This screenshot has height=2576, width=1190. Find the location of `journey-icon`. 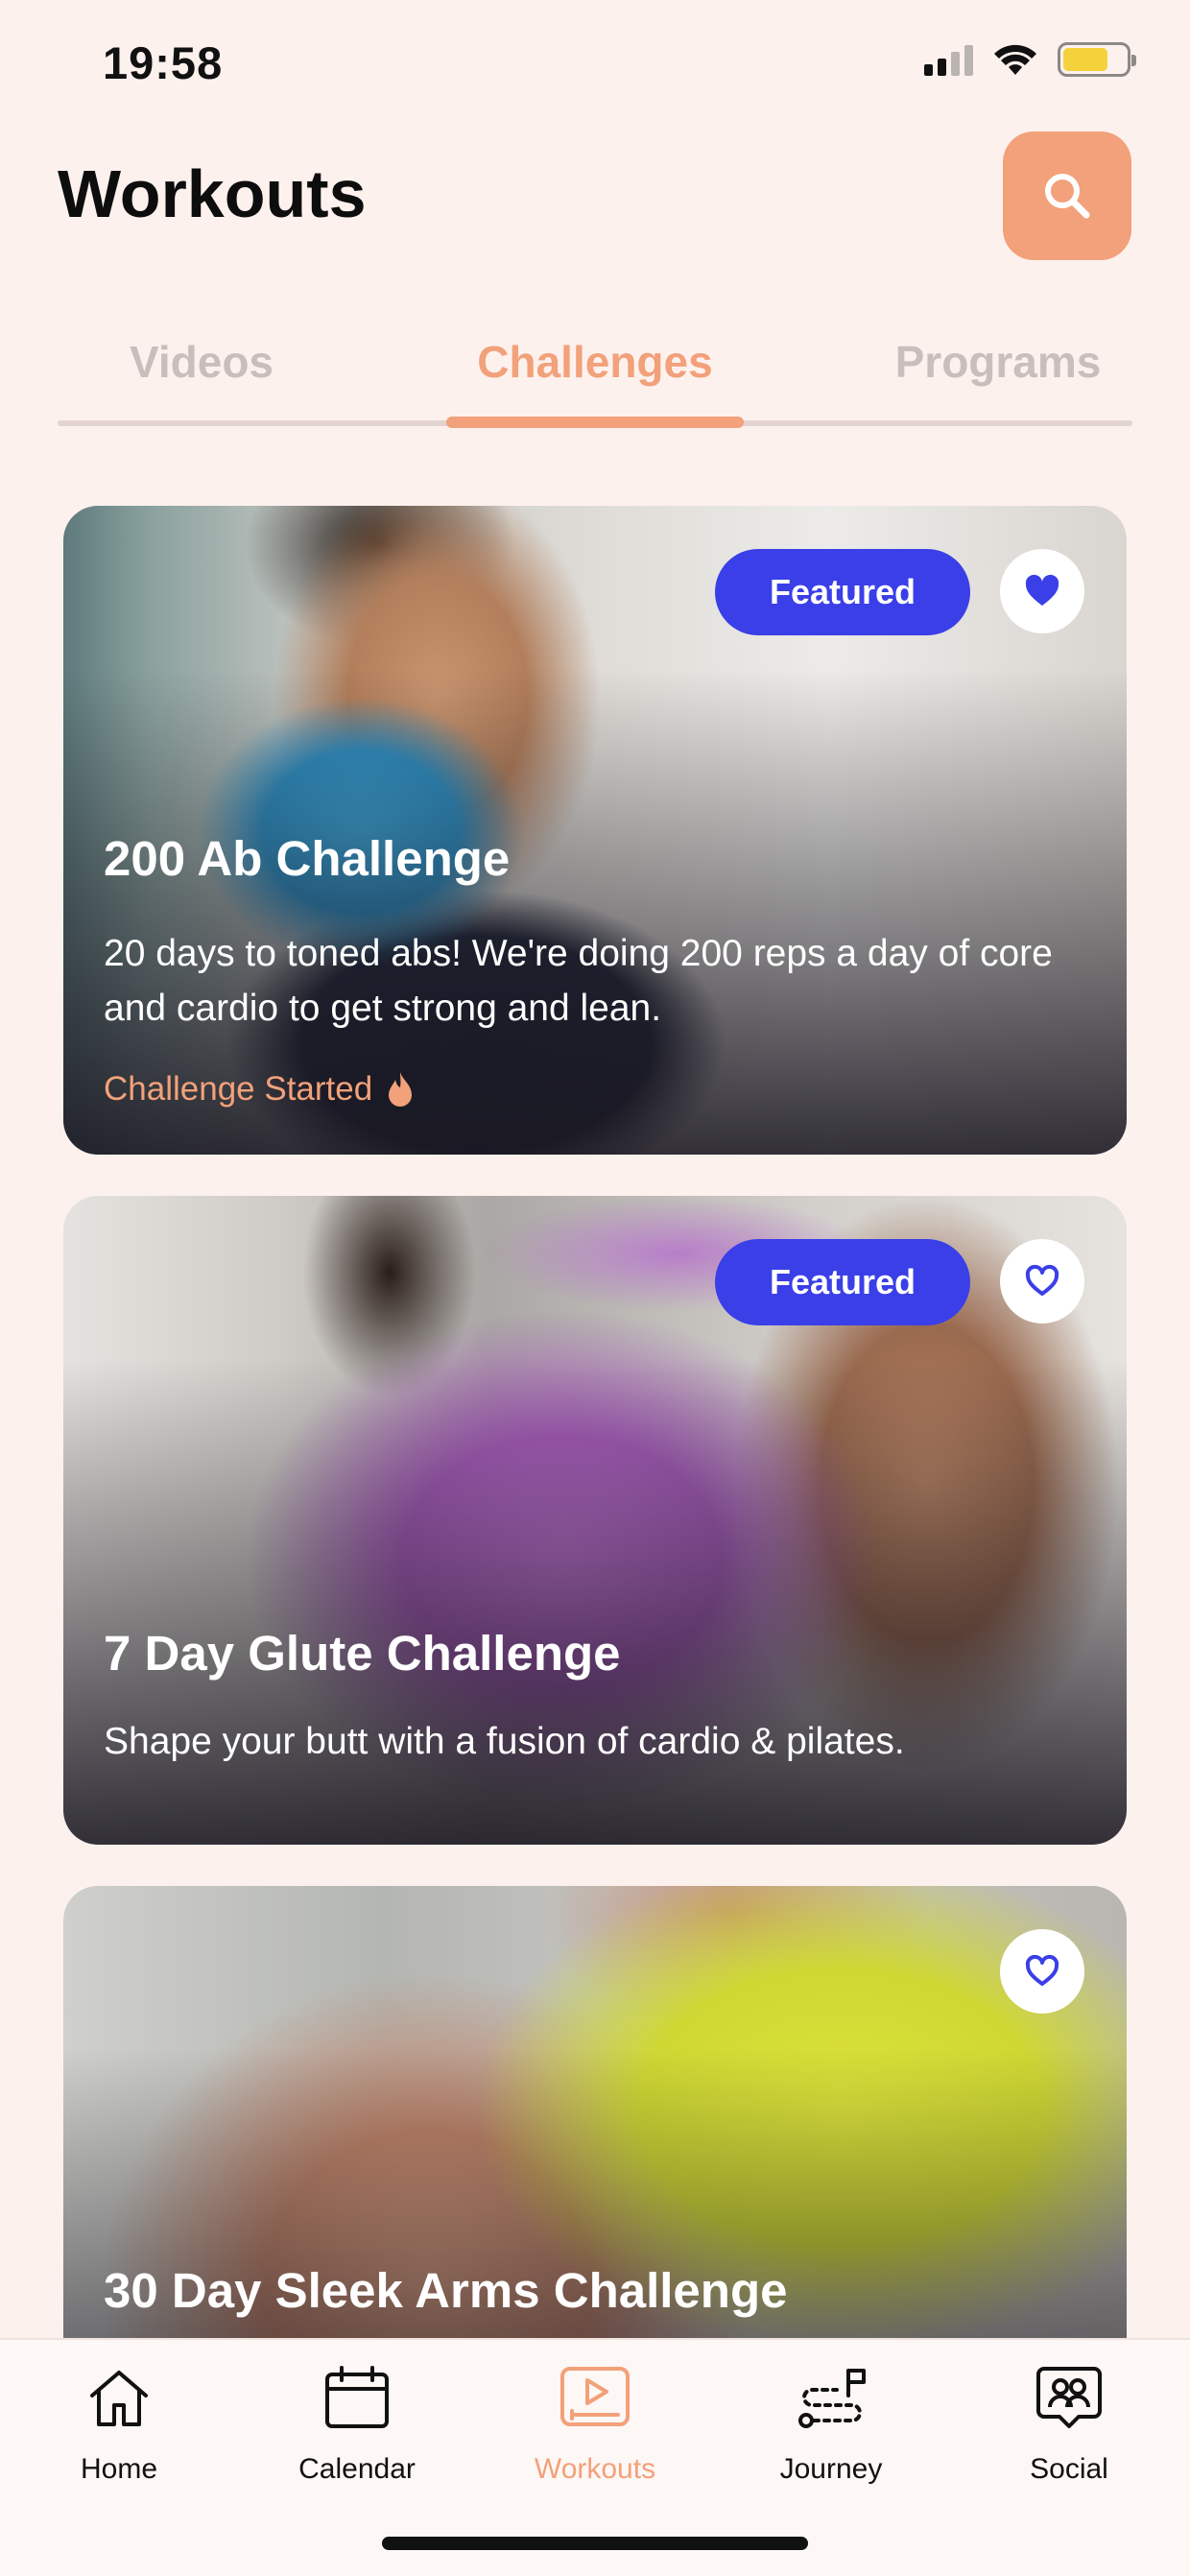

journey-icon is located at coordinates (832, 2398).